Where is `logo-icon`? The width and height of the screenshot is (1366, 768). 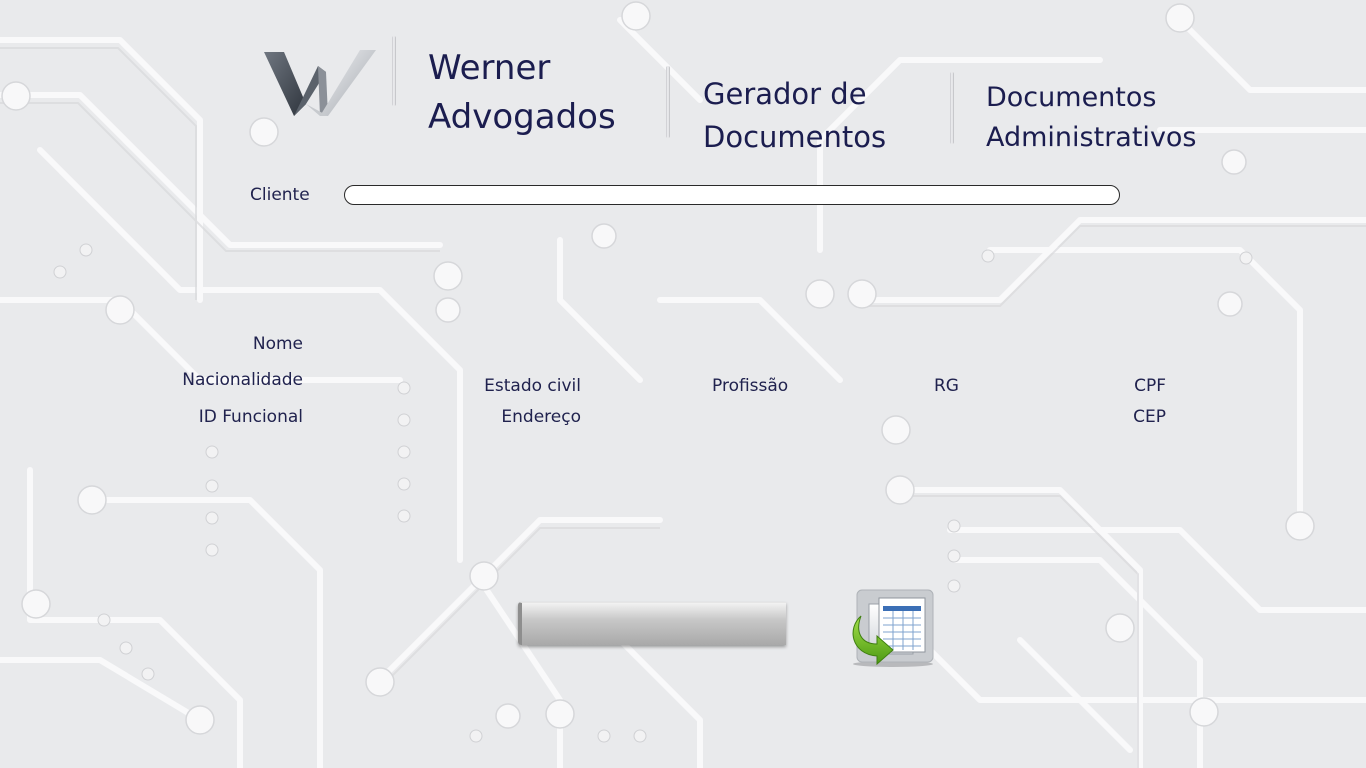
logo-icon is located at coordinates (320, 83).